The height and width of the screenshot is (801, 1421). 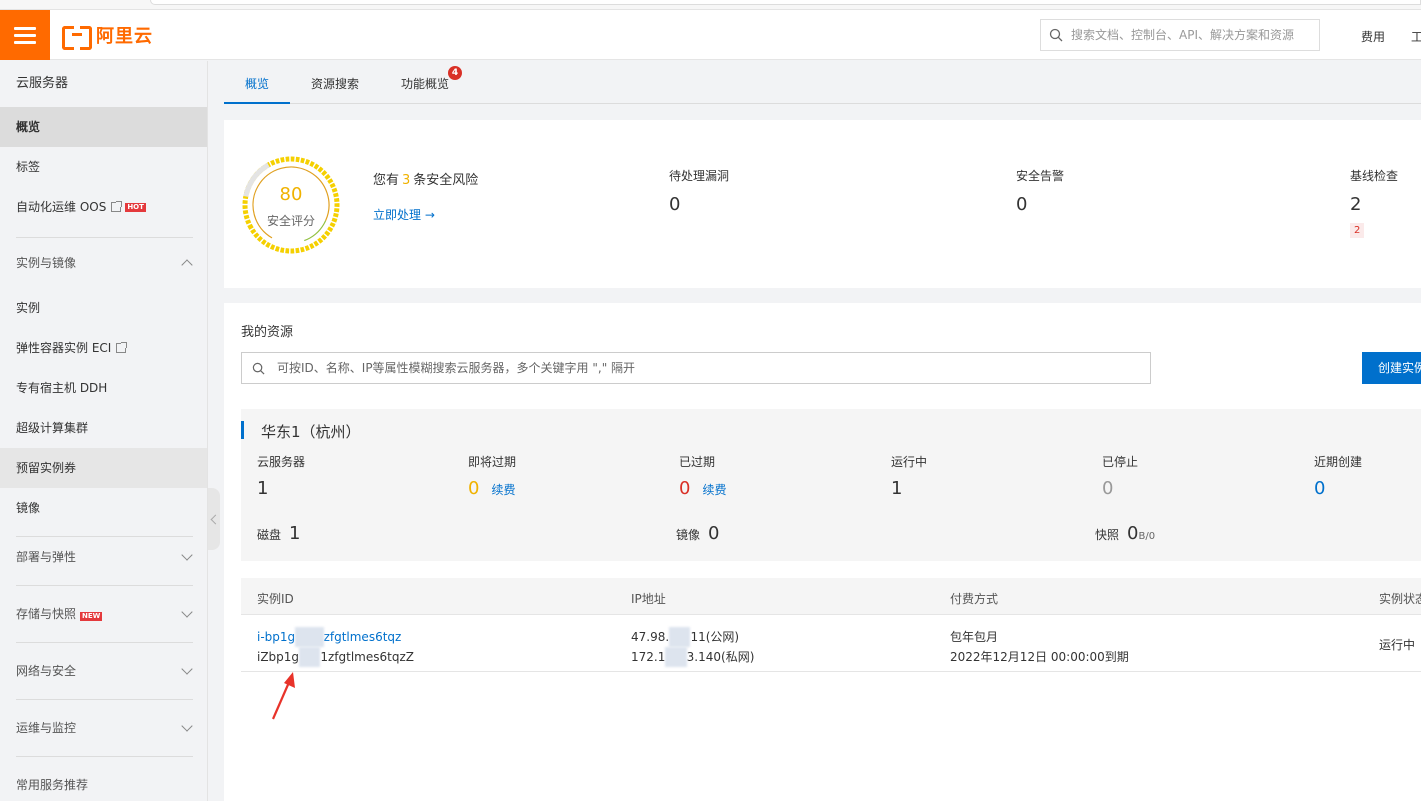 What do you see at coordinates (103, 127) in the screenshot?
I see `sidebar-item-overview: 概览` at bounding box center [103, 127].